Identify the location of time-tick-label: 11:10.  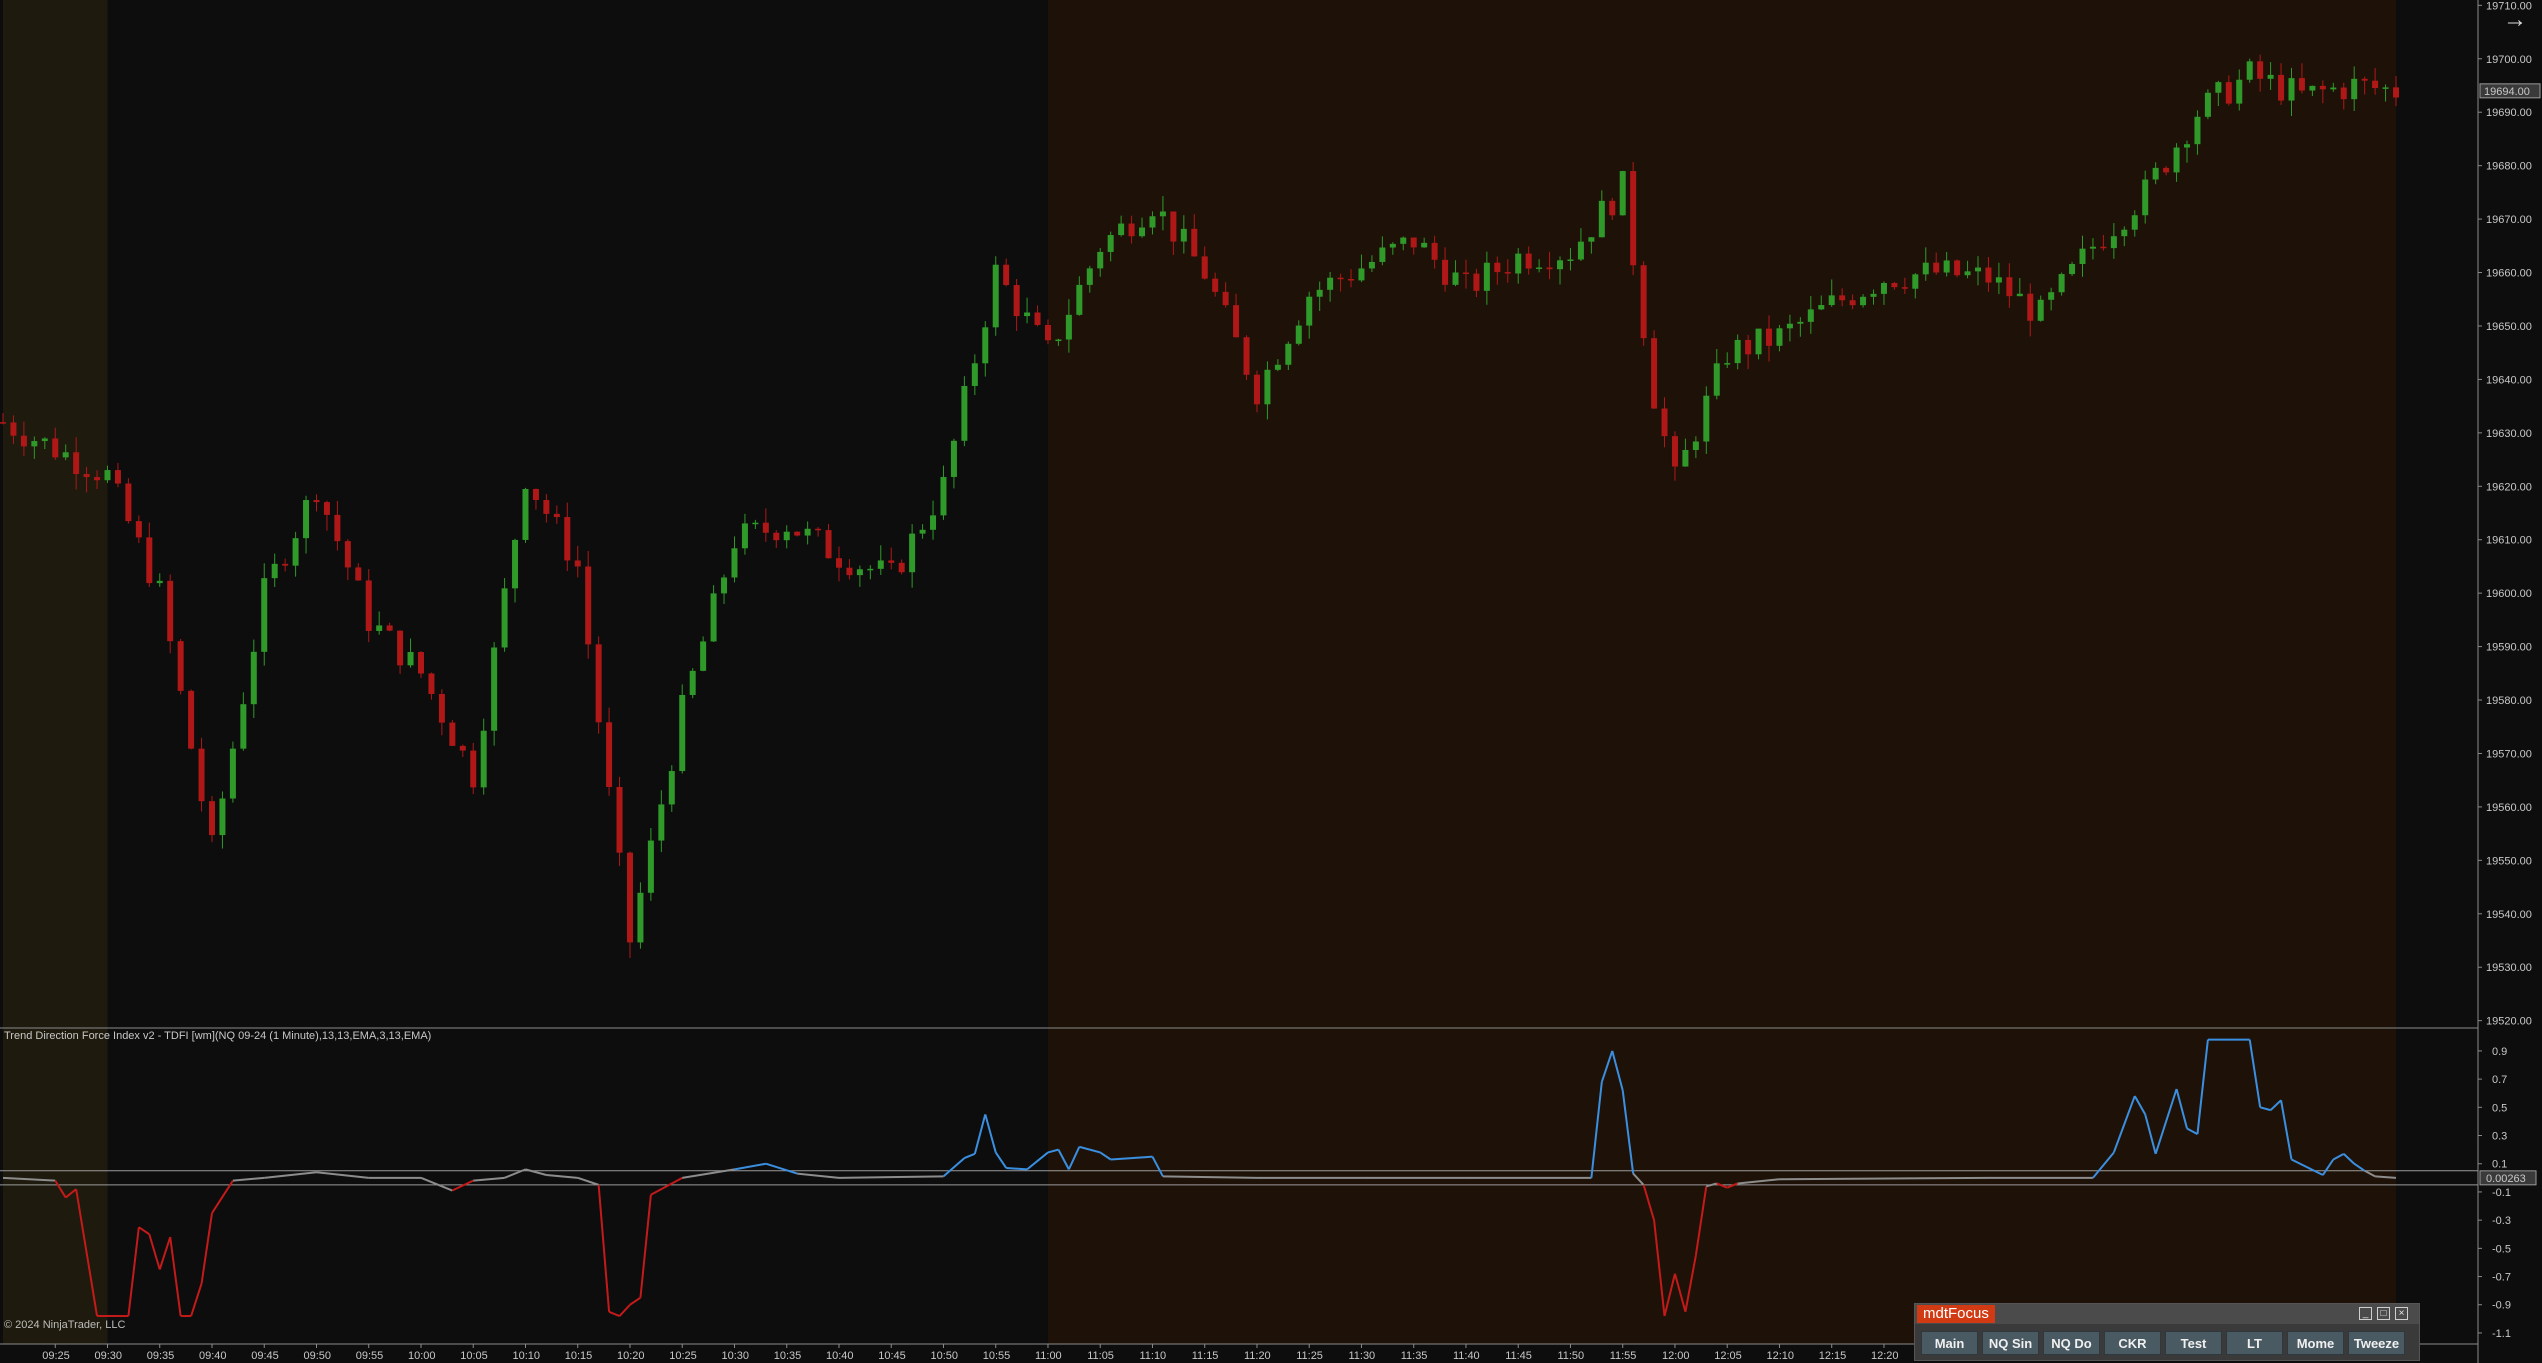
(1152, 1356).